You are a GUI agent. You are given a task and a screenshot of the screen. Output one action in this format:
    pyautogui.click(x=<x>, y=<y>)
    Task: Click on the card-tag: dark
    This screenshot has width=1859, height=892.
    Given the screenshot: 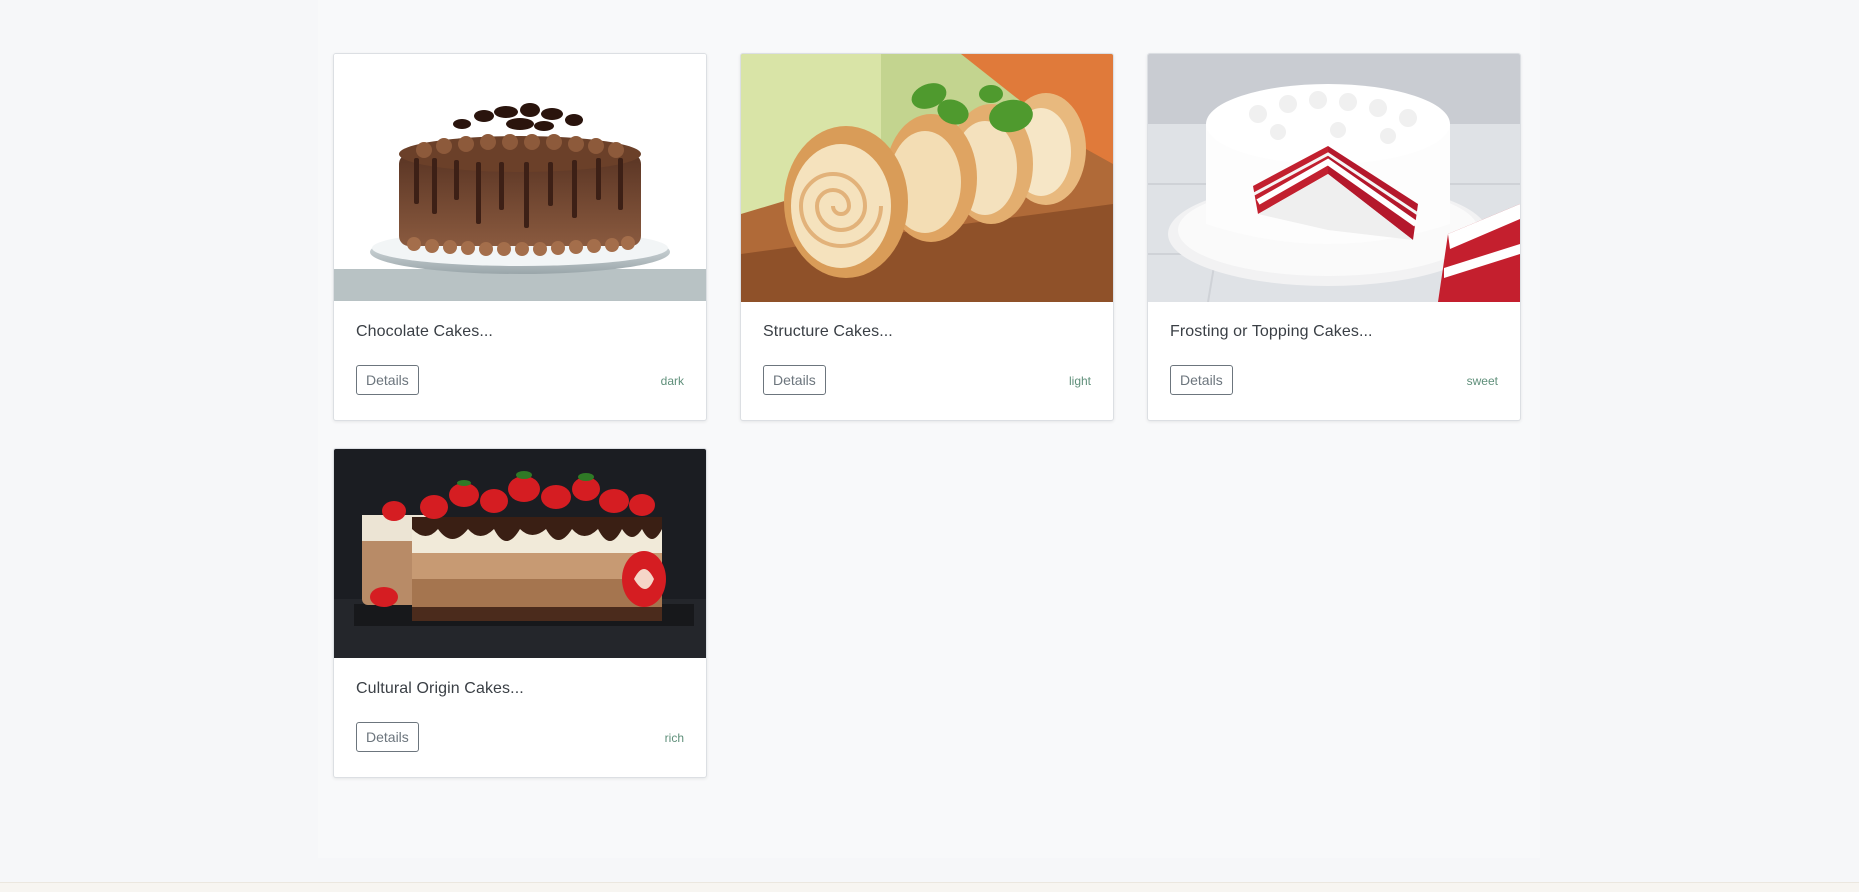 What is the action you would take?
    pyautogui.click(x=672, y=381)
    